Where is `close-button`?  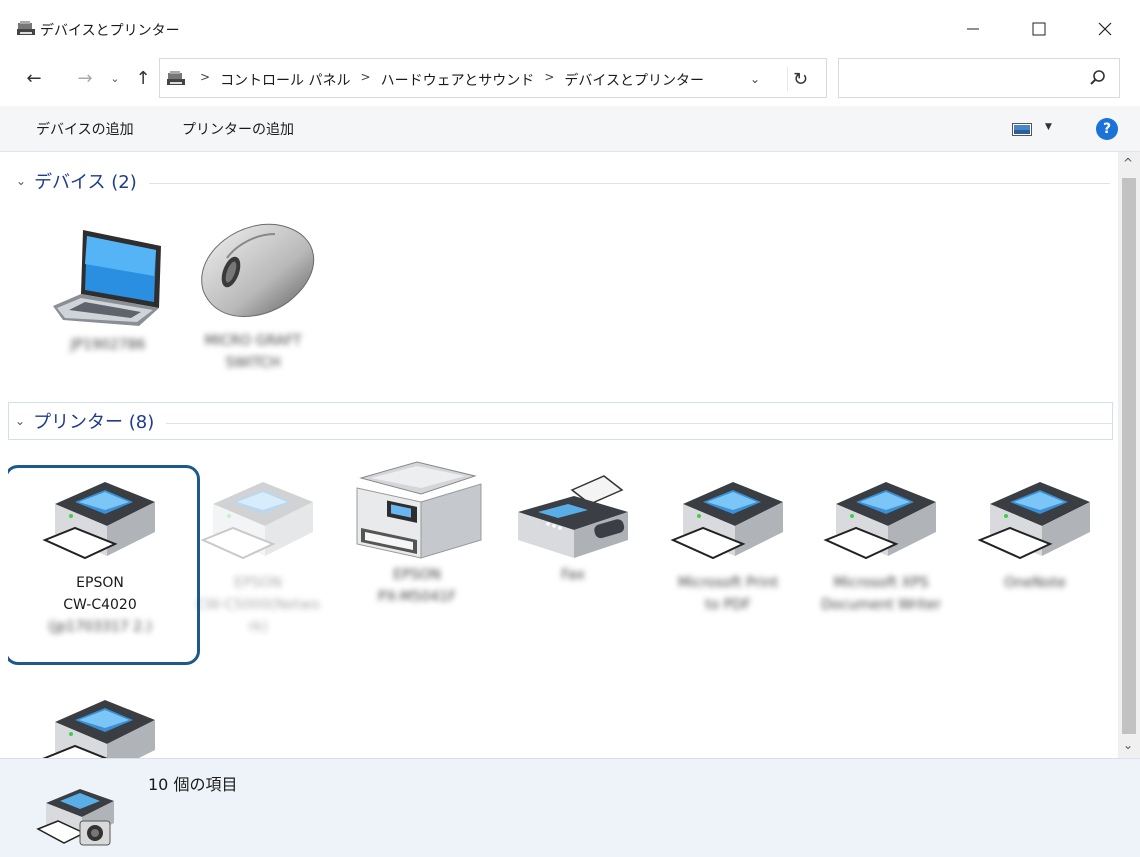
close-button is located at coordinates (1105, 29).